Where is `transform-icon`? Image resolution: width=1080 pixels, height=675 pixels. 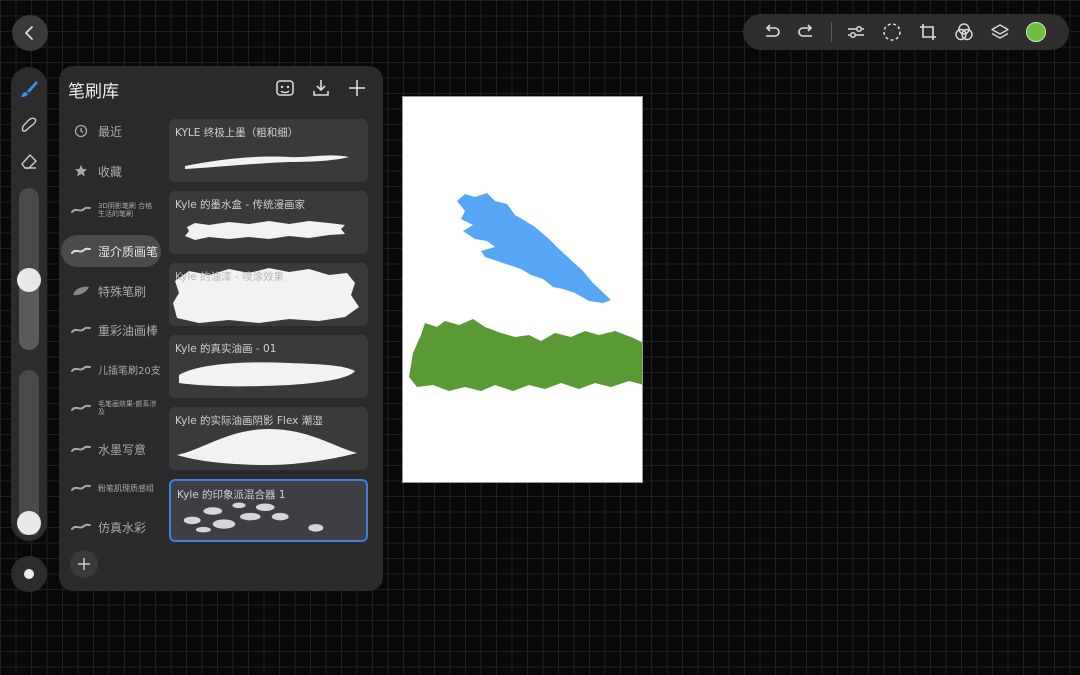
transform-icon is located at coordinates (928, 32).